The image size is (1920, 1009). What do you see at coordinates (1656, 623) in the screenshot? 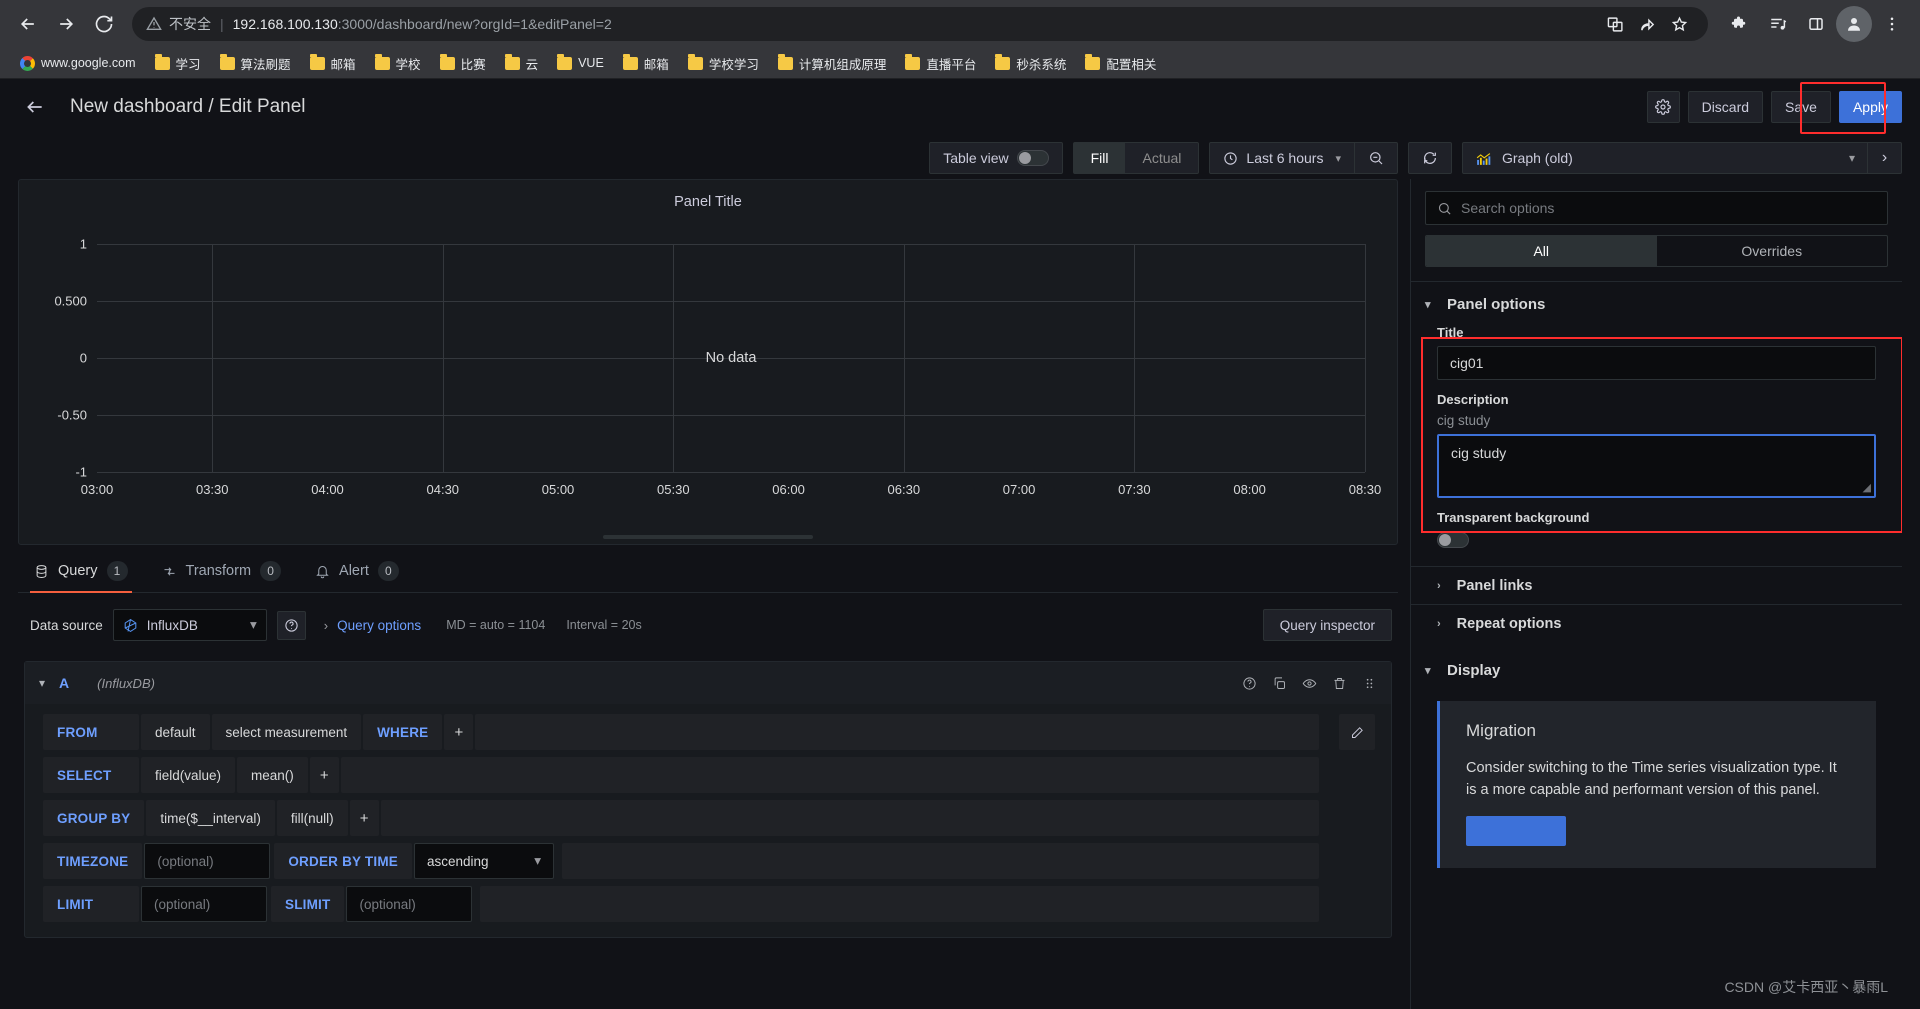
I see `repeat-options-section: › Repeat options` at bounding box center [1656, 623].